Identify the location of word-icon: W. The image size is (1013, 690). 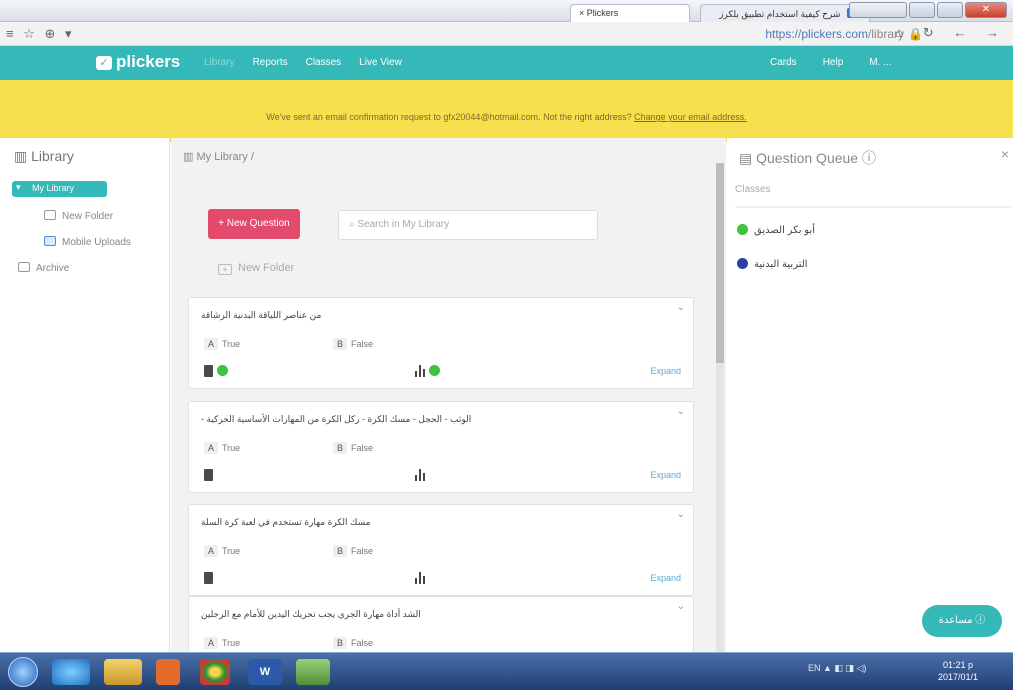
(265, 672).